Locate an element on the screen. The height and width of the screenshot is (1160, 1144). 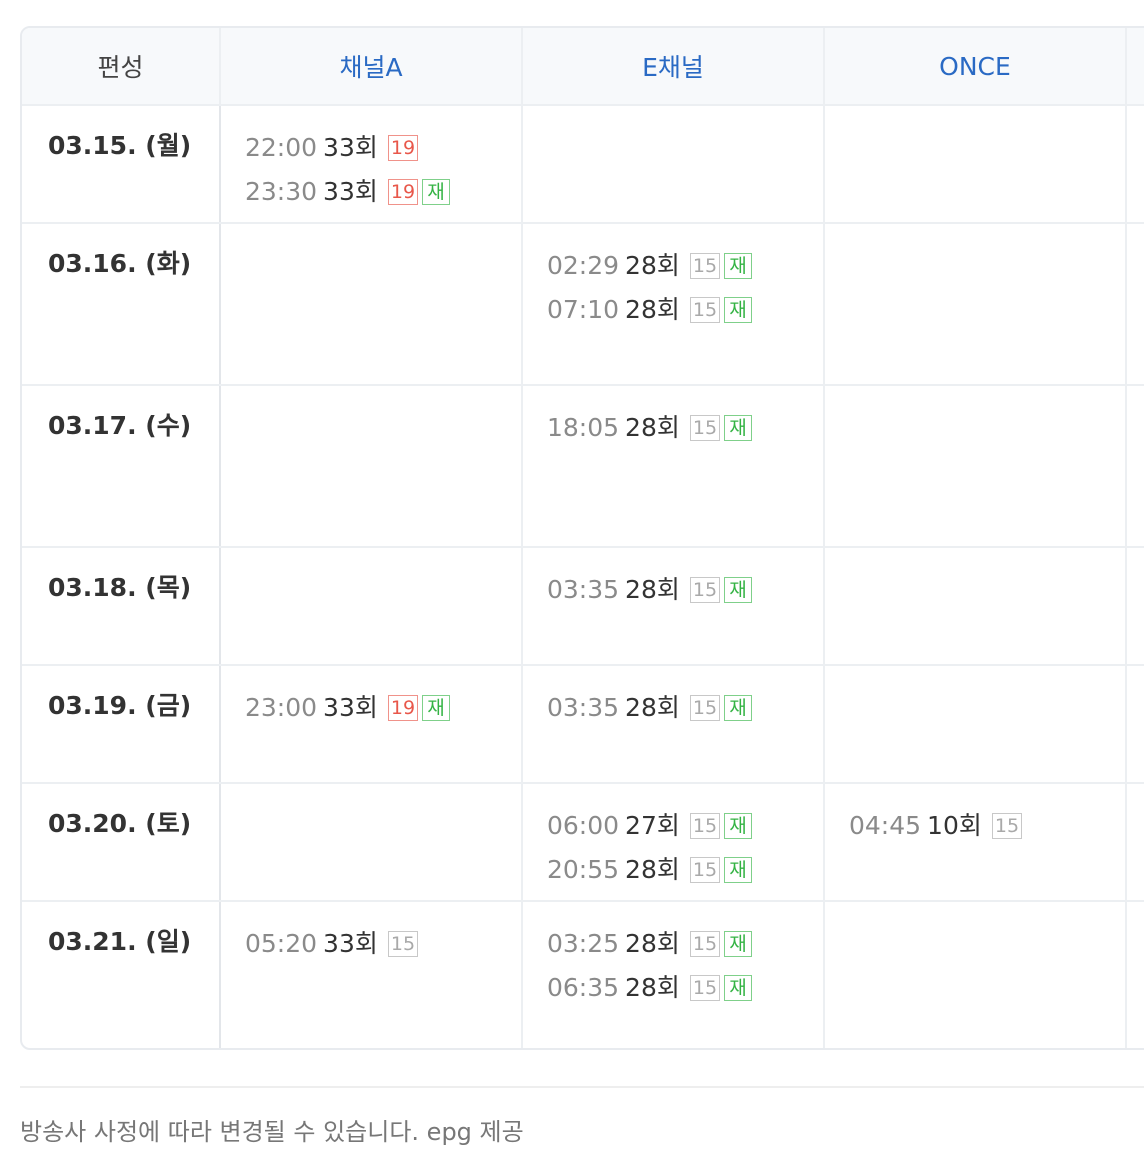
schedule-cell: 02:29 28회 15 재 07:10 28회 15 재 is located at coordinates (673, 304).